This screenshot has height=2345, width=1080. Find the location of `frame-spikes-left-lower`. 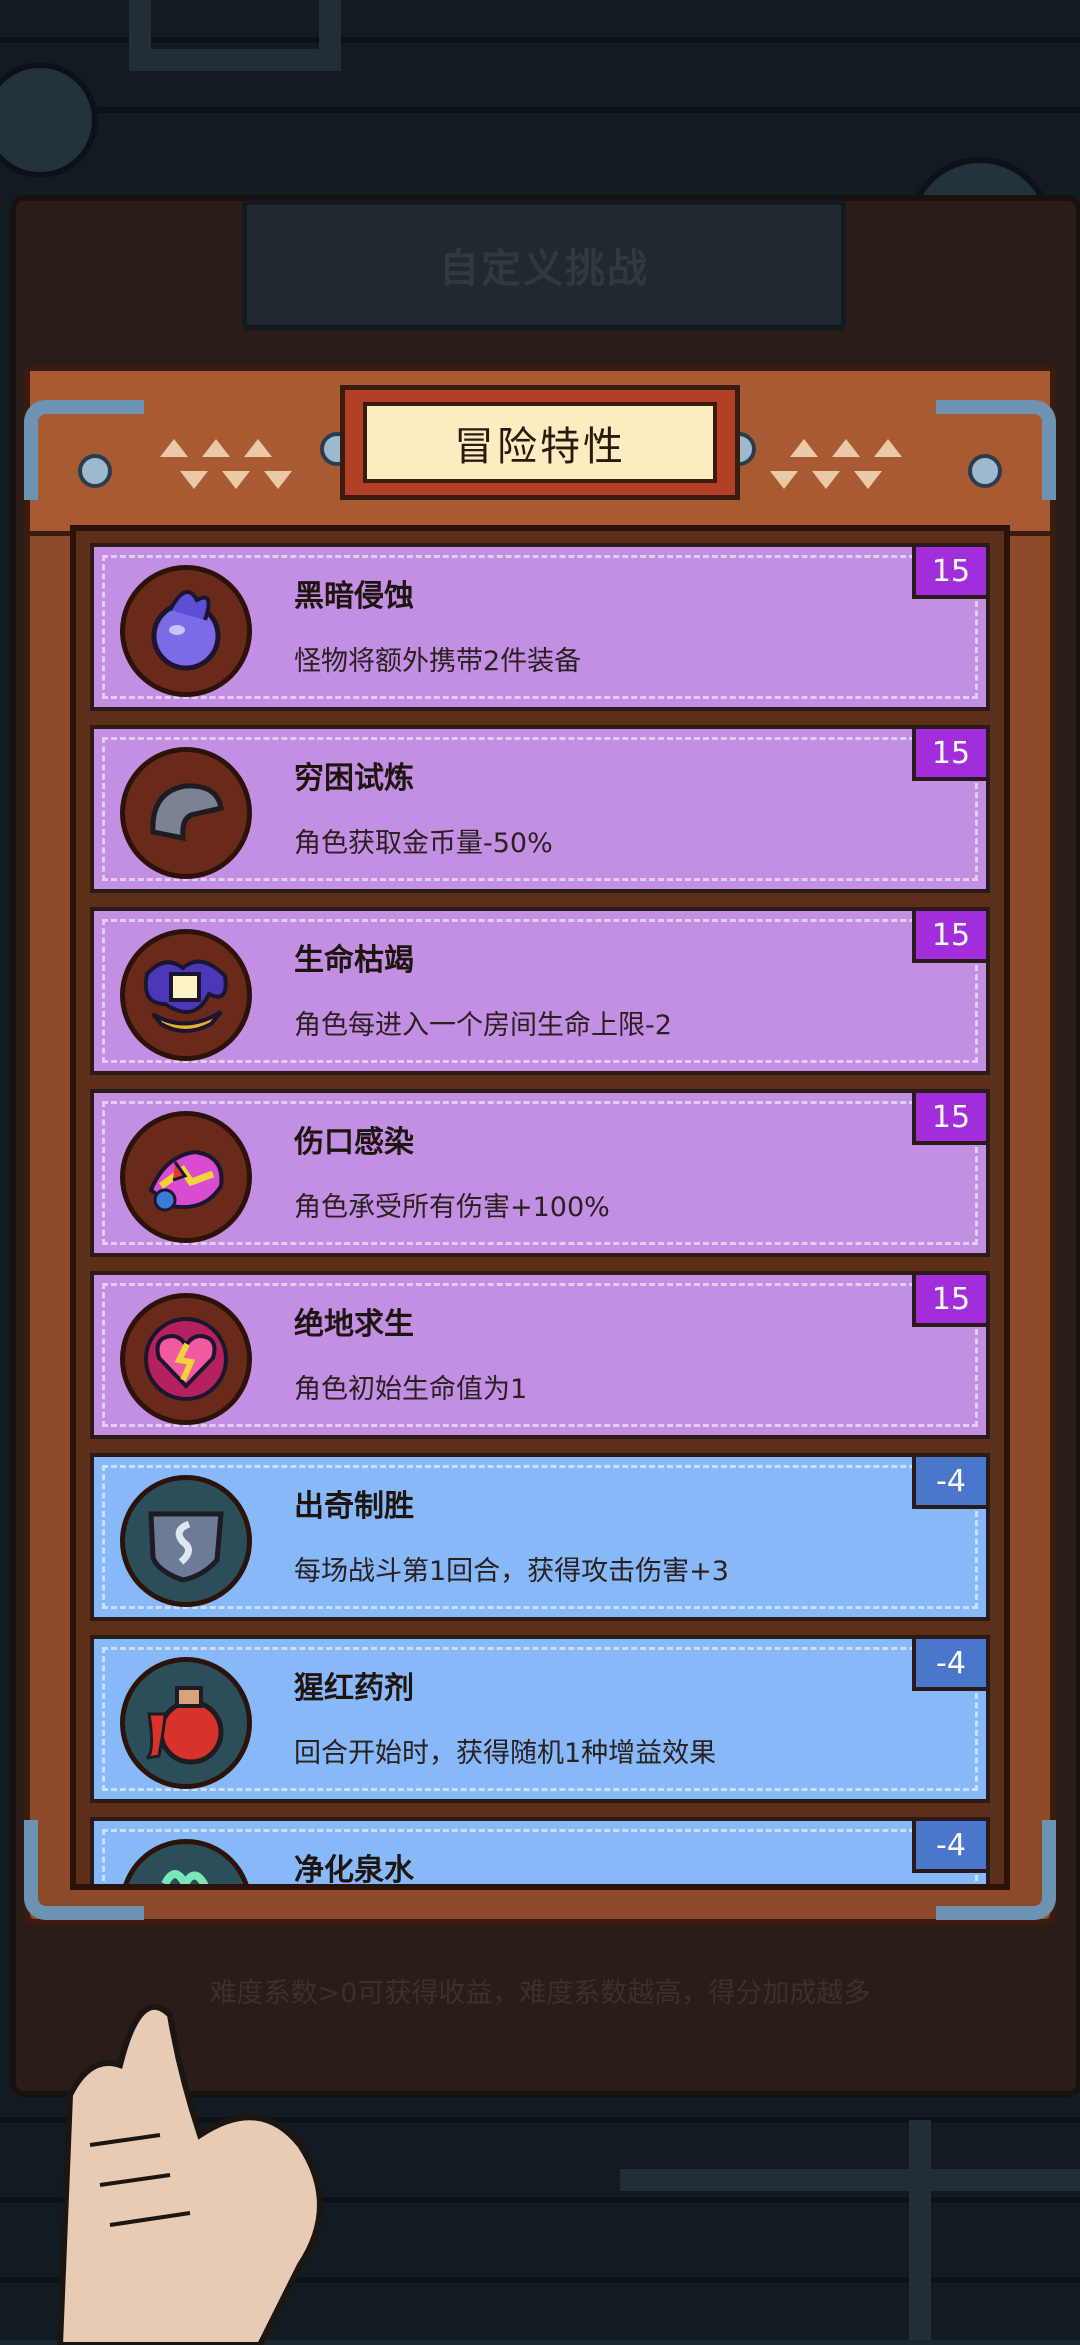

frame-spikes-left-lower is located at coordinates (236, 480).